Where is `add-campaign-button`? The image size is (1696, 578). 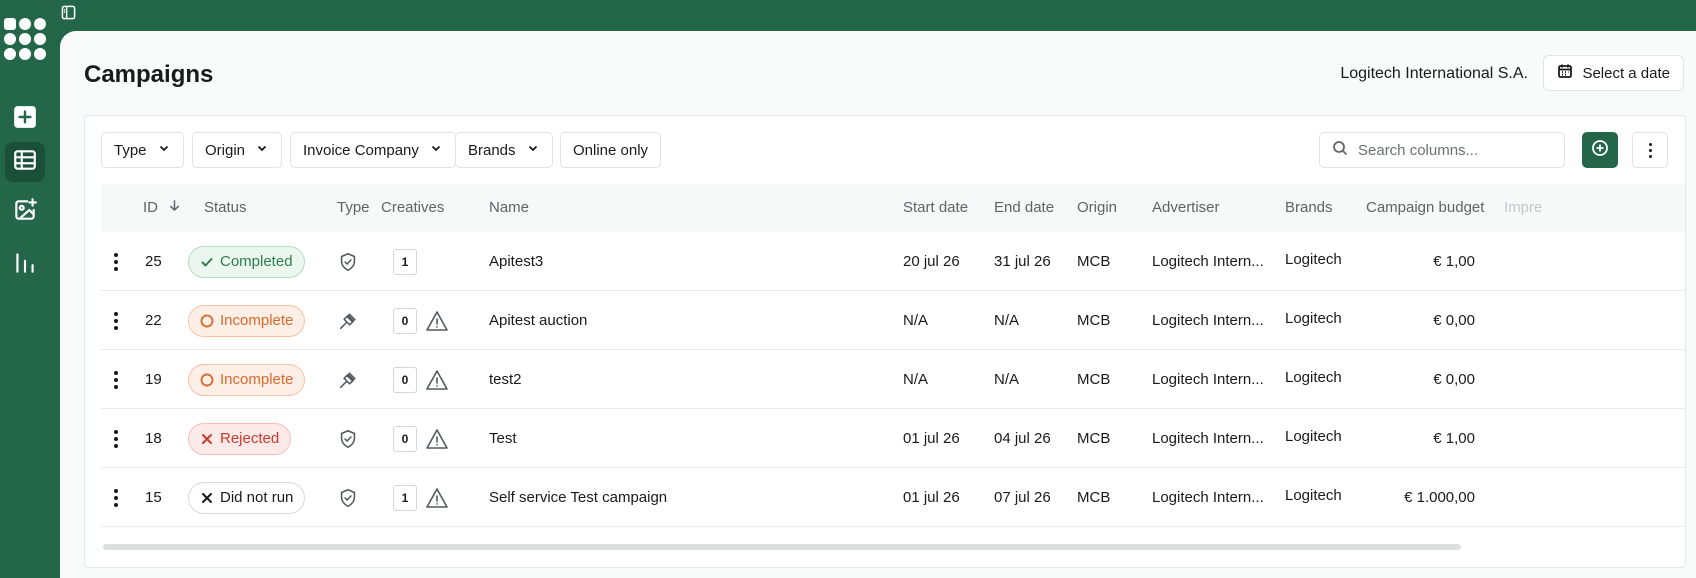
add-campaign-button is located at coordinates (1600, 150).